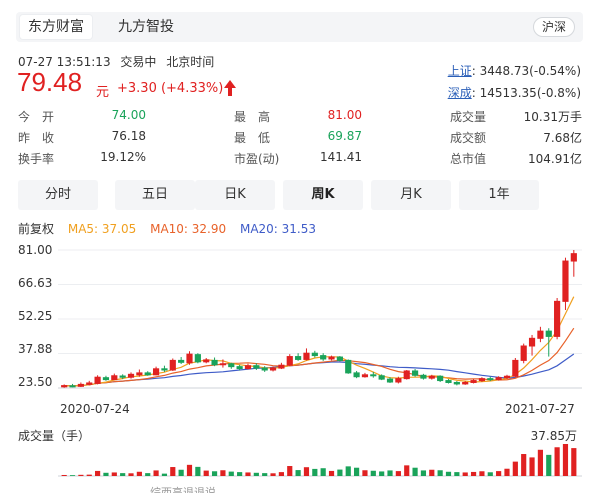 This screenshot has width=599, height=493. Describe the element at coordinates (323, 195) in the screenshot. I see `period-button-weekly: 周K` at that location.